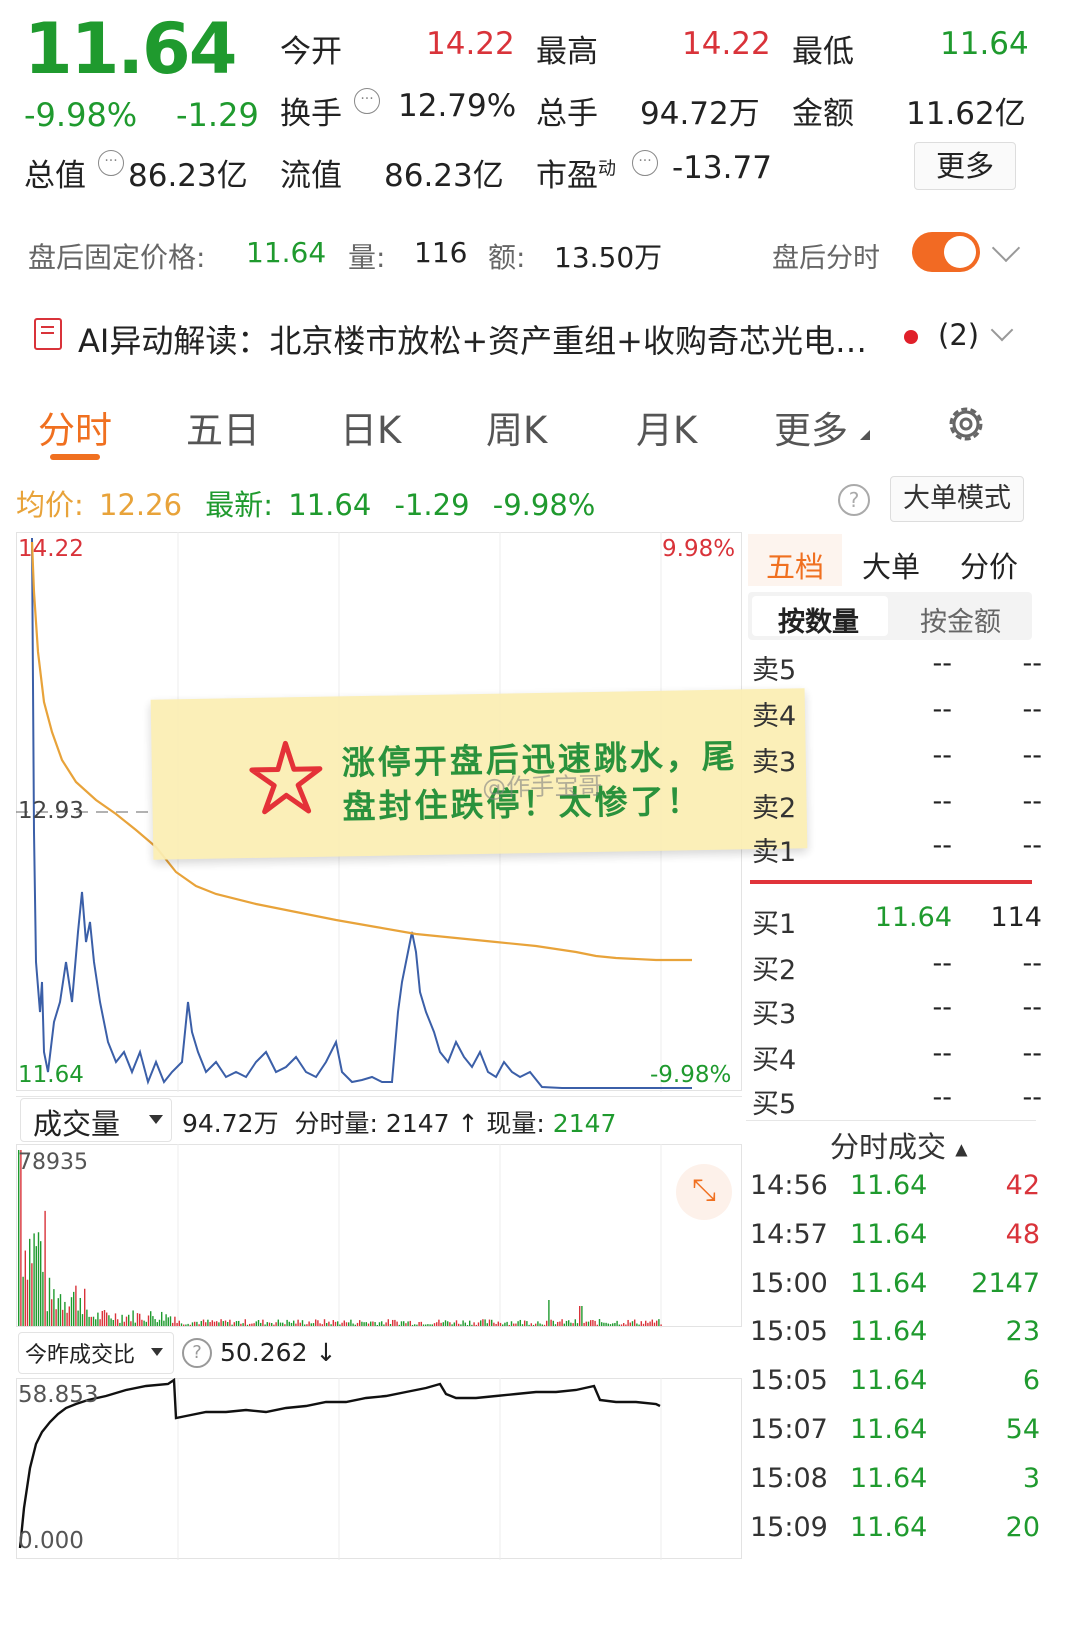 This screenshot has height=1628, width=1080. What do you see at coordinates (645, 163) in the screenshot?
I see `pe-info-icon: ···` at bounding box center [645, 163].